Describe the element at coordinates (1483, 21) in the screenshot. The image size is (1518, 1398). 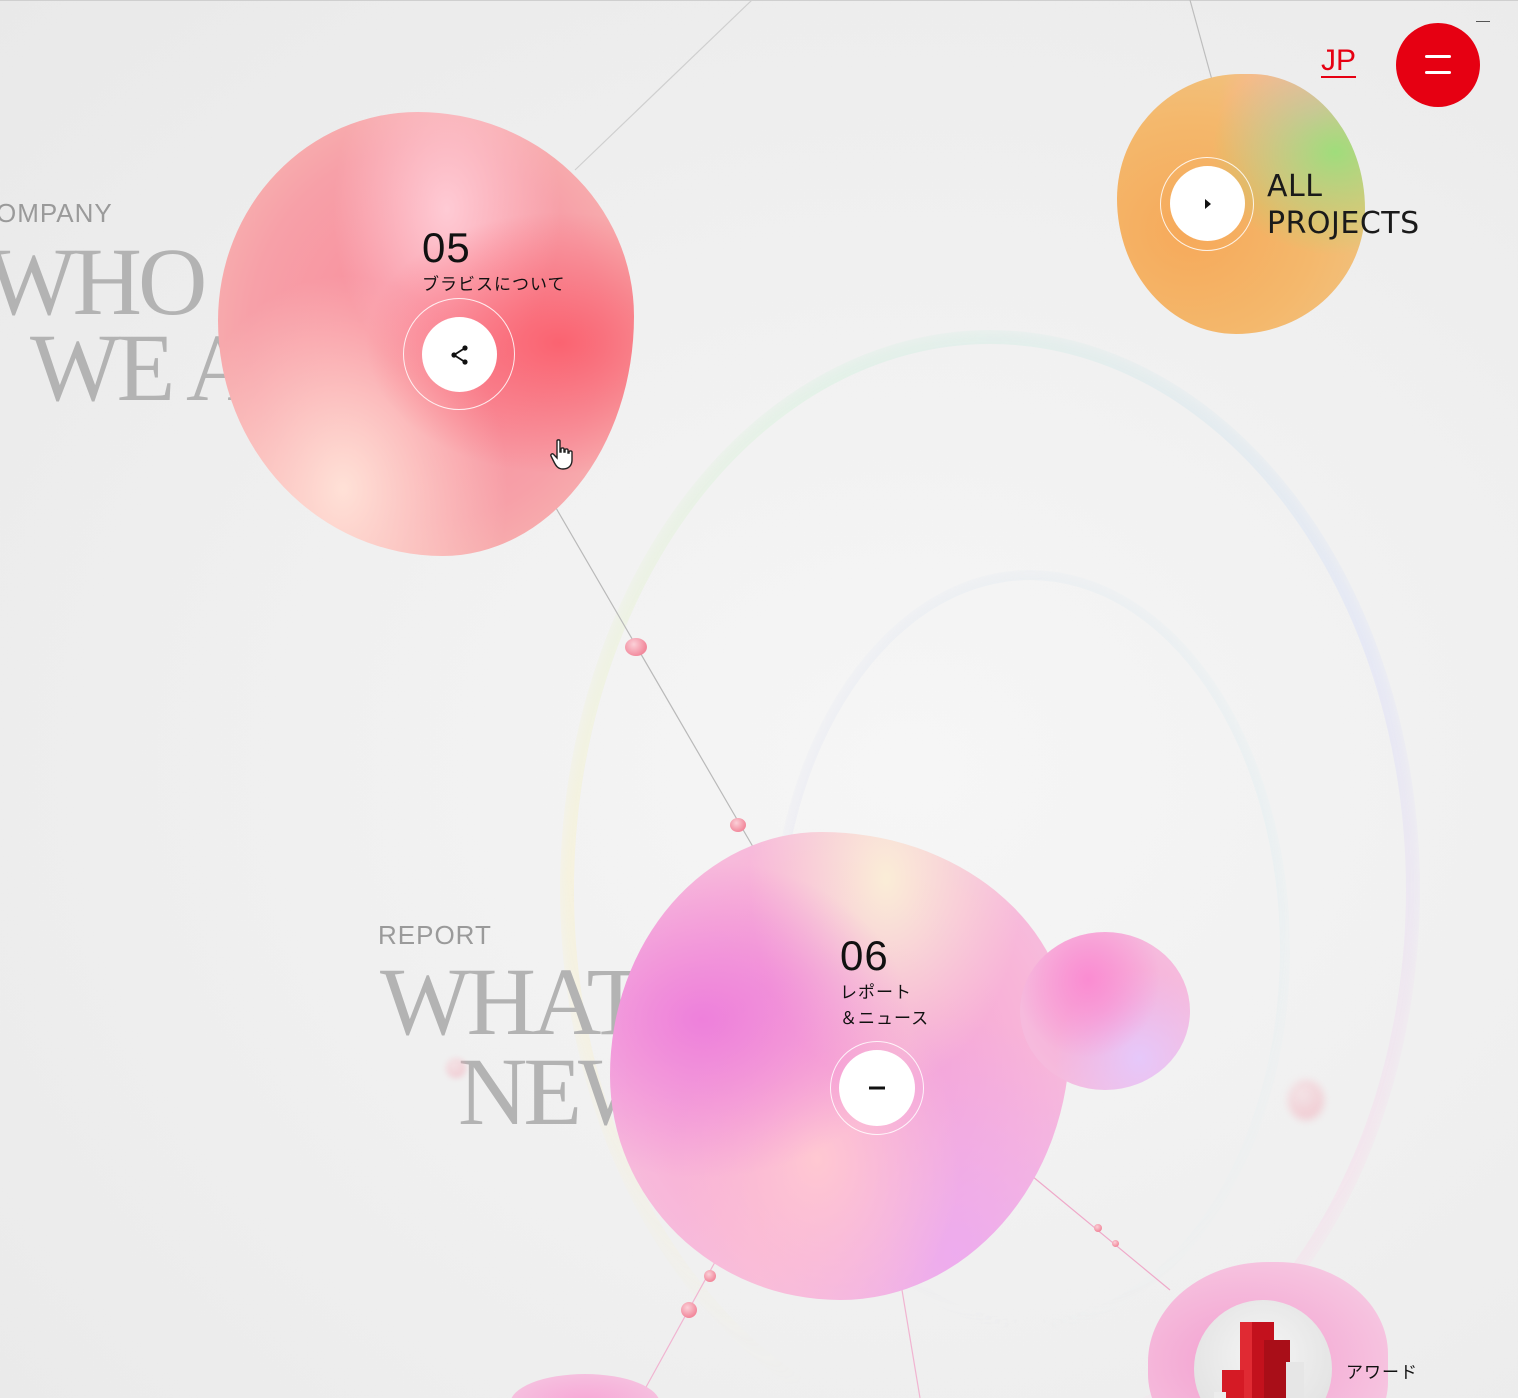
I see `window-minimize-mark` at that location.